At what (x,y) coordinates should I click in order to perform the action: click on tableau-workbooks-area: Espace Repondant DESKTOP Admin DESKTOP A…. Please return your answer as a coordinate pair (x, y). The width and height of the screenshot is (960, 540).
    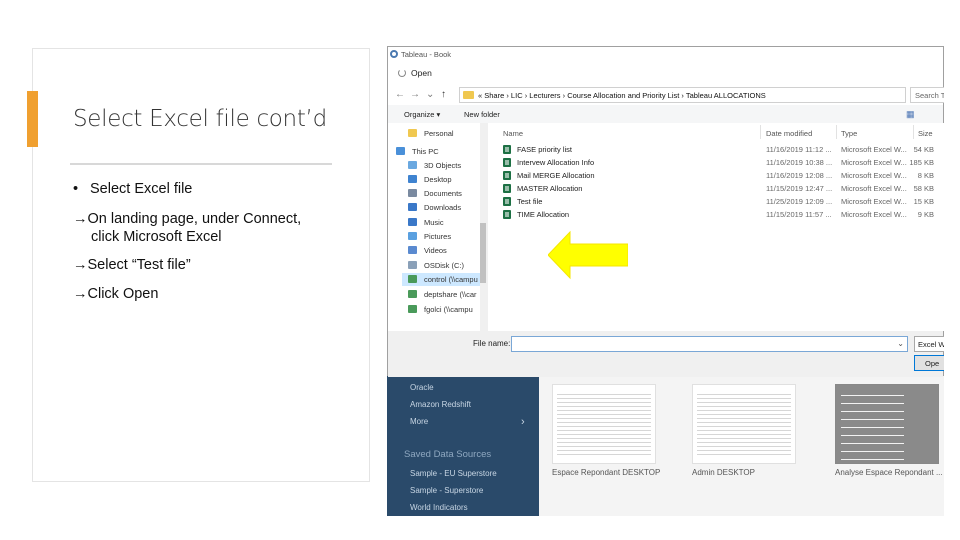
    Looking at the image, I should click on (741, 446).